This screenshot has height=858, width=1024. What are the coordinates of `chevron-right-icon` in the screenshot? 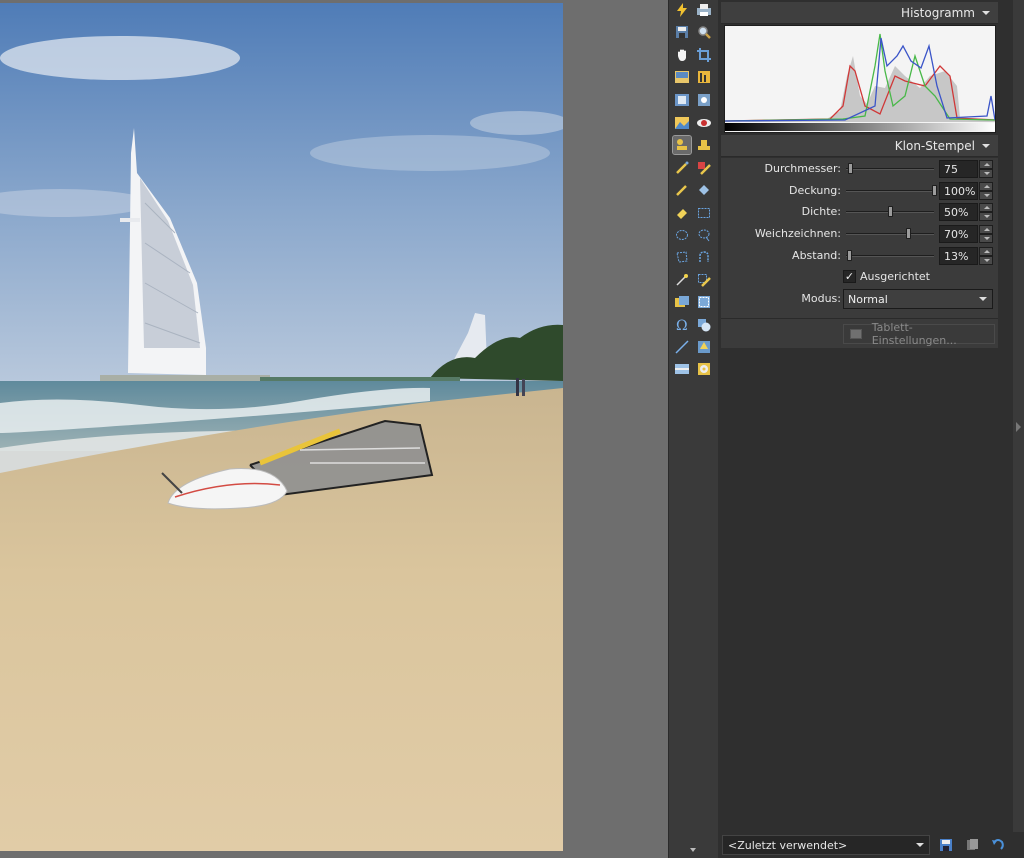 It's located at (1018, 427).